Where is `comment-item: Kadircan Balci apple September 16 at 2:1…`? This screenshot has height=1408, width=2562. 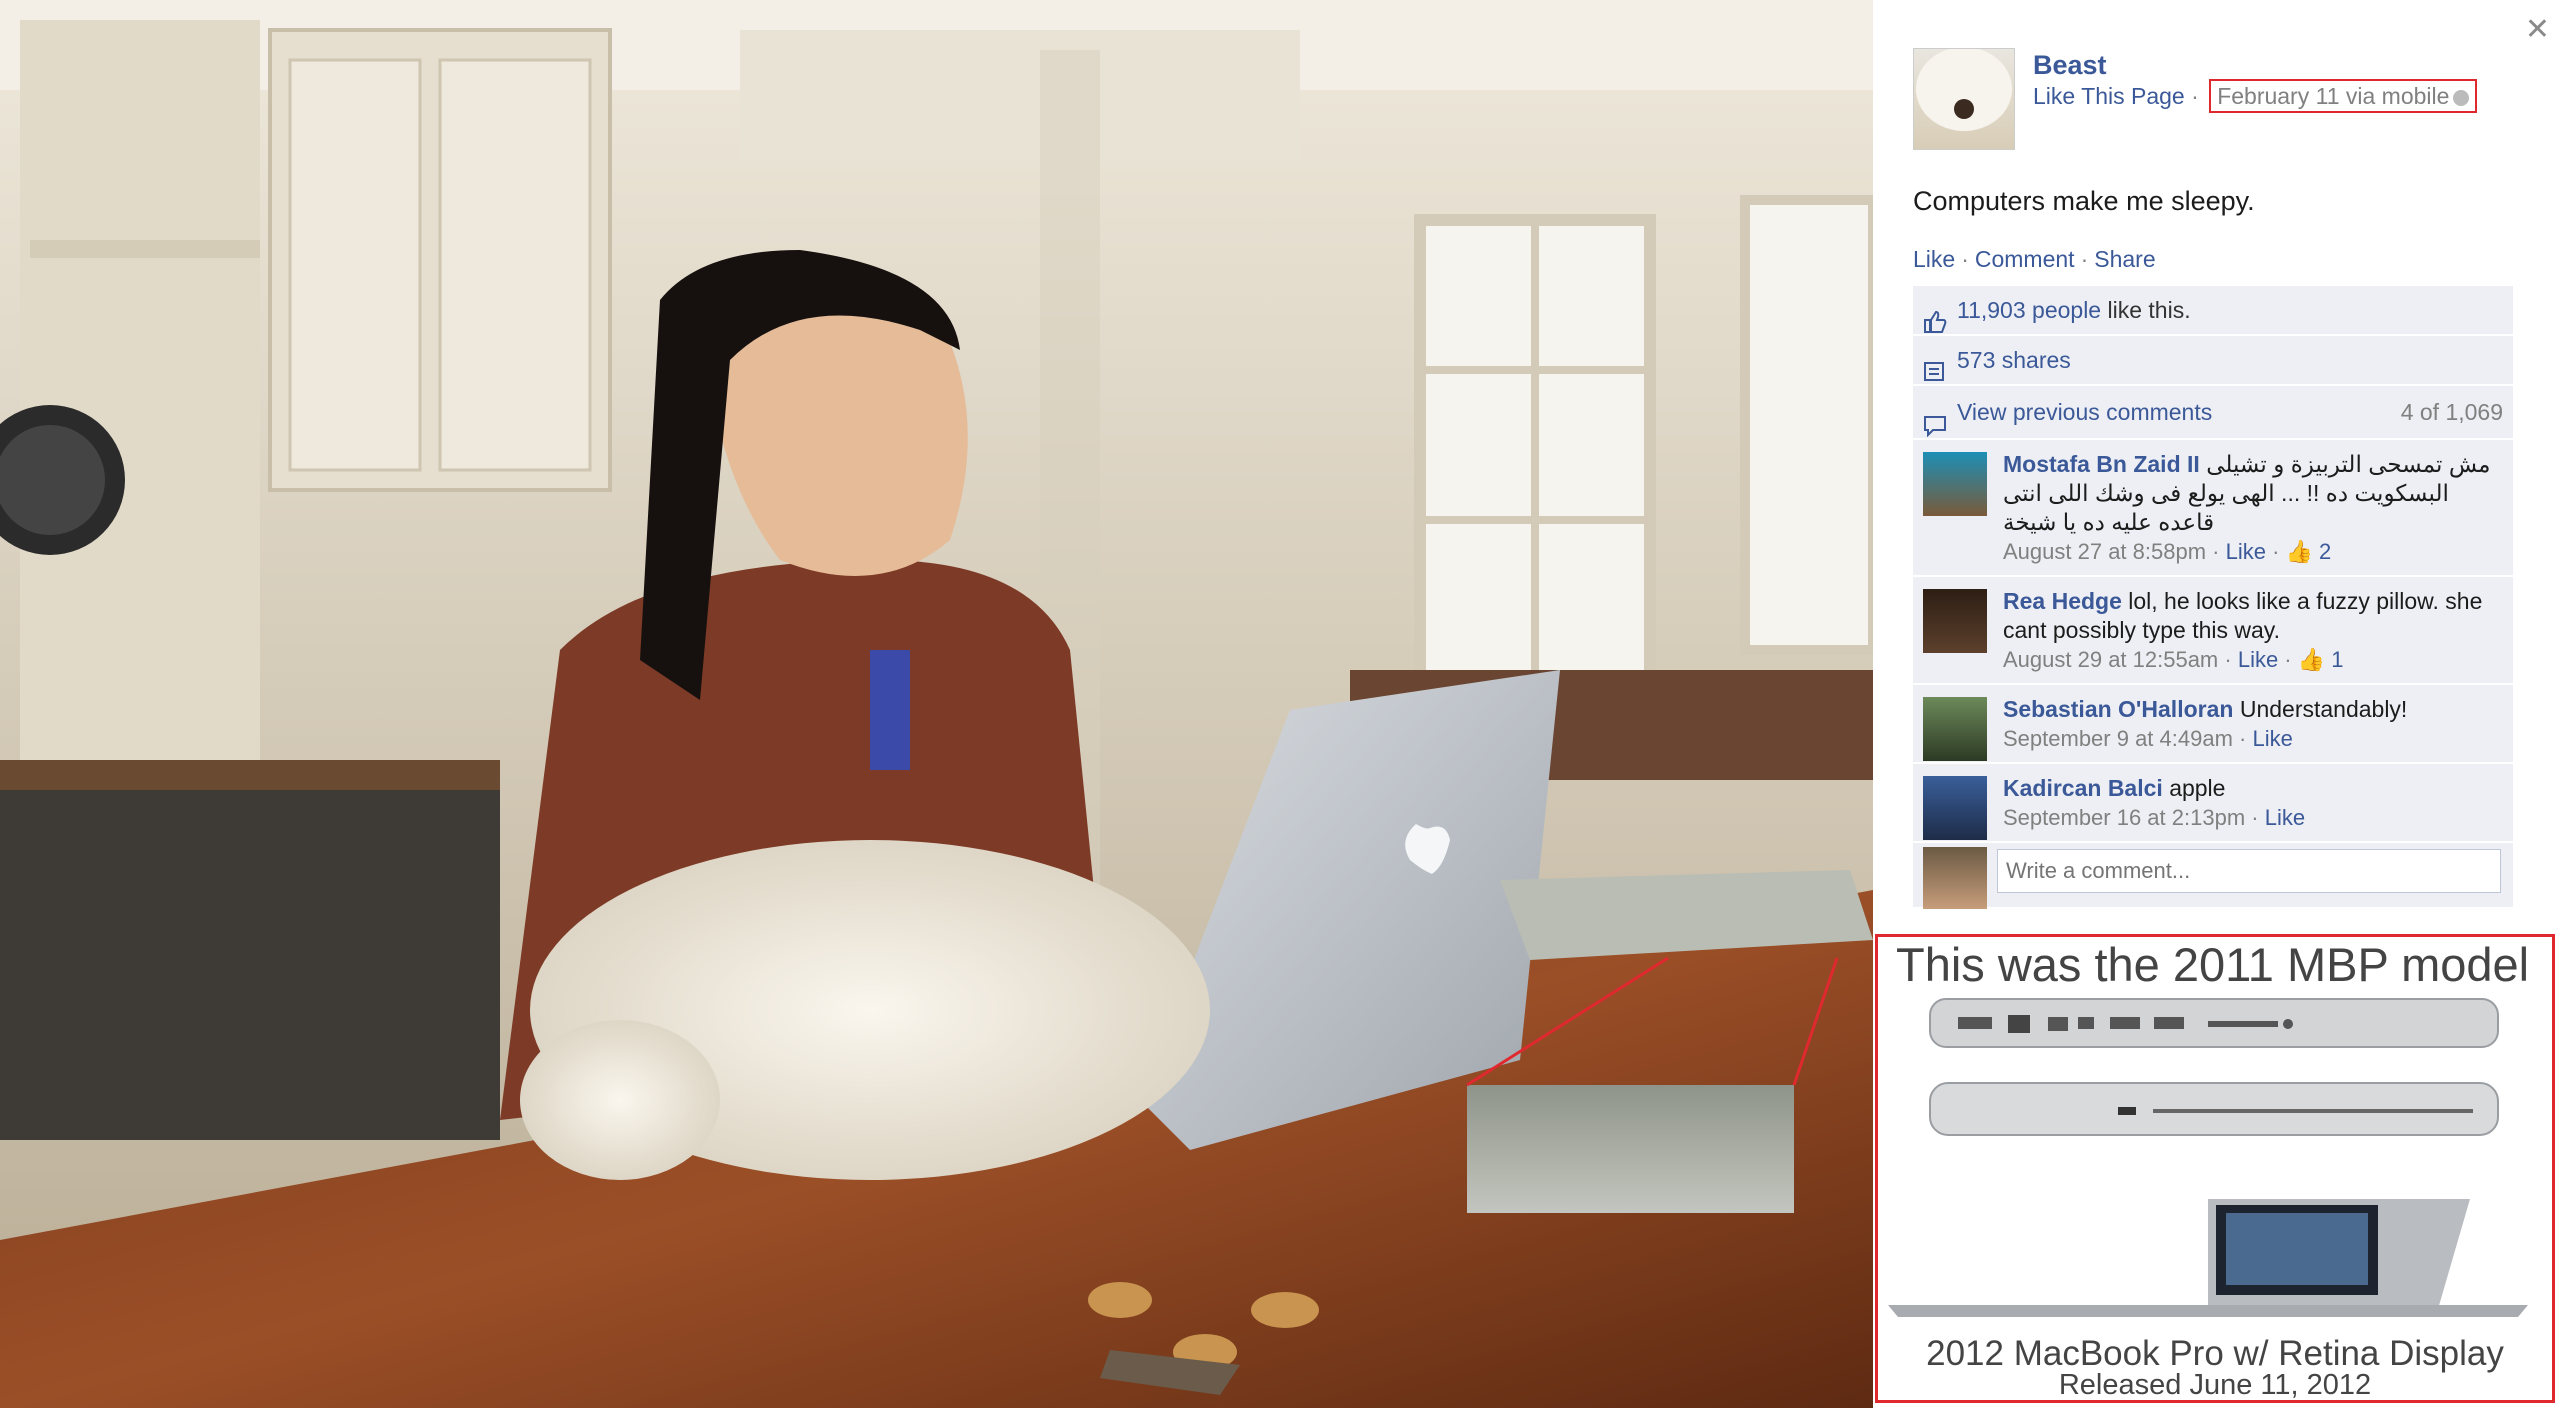 comment-item: Kadircan Balci apple September 16 at 2:1… is located at coordinates (2213, 803).